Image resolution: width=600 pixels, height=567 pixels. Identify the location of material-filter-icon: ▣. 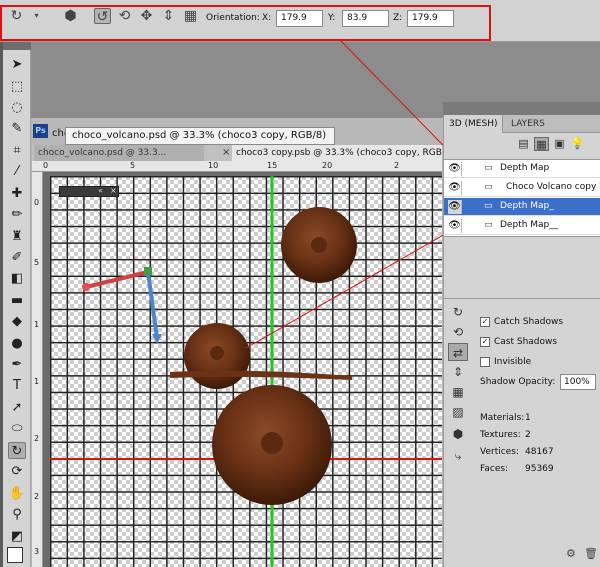
(559, 144).